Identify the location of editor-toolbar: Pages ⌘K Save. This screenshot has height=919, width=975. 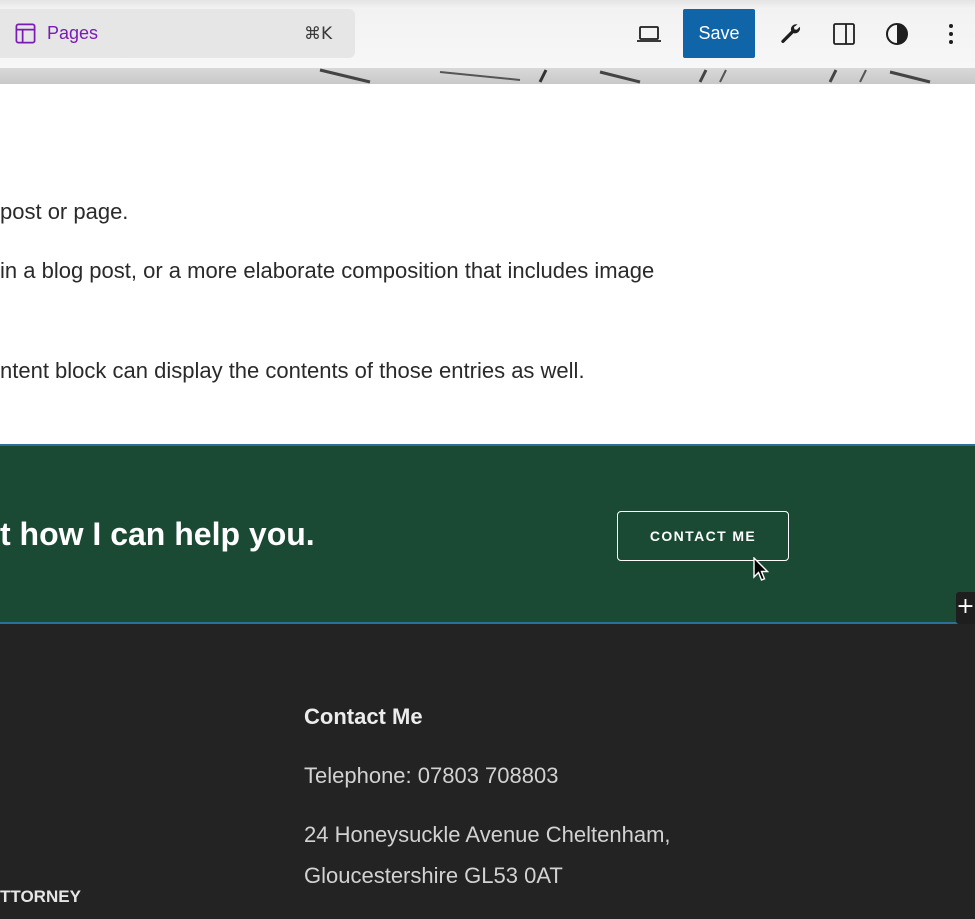
(487, 34).